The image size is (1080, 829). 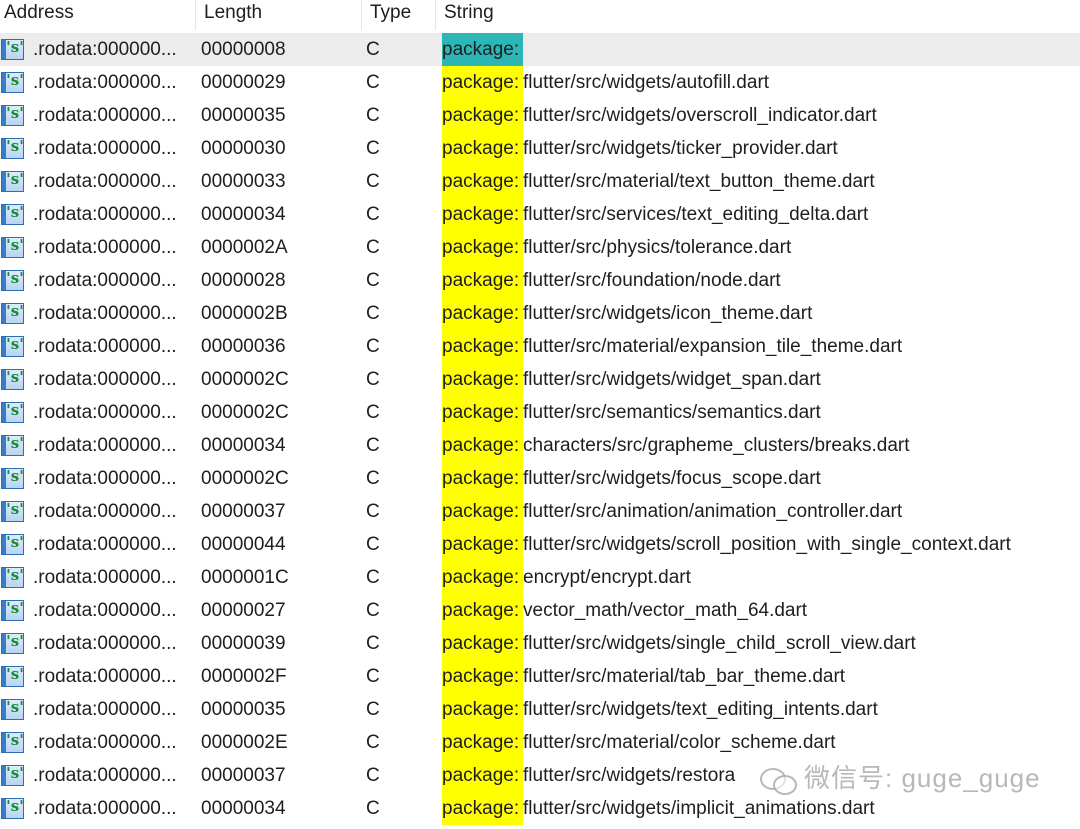 What do you see at coordinates (243, 610) in the screenshot?
I see `length-cell: 00000027` at bounding box center [243, 610].